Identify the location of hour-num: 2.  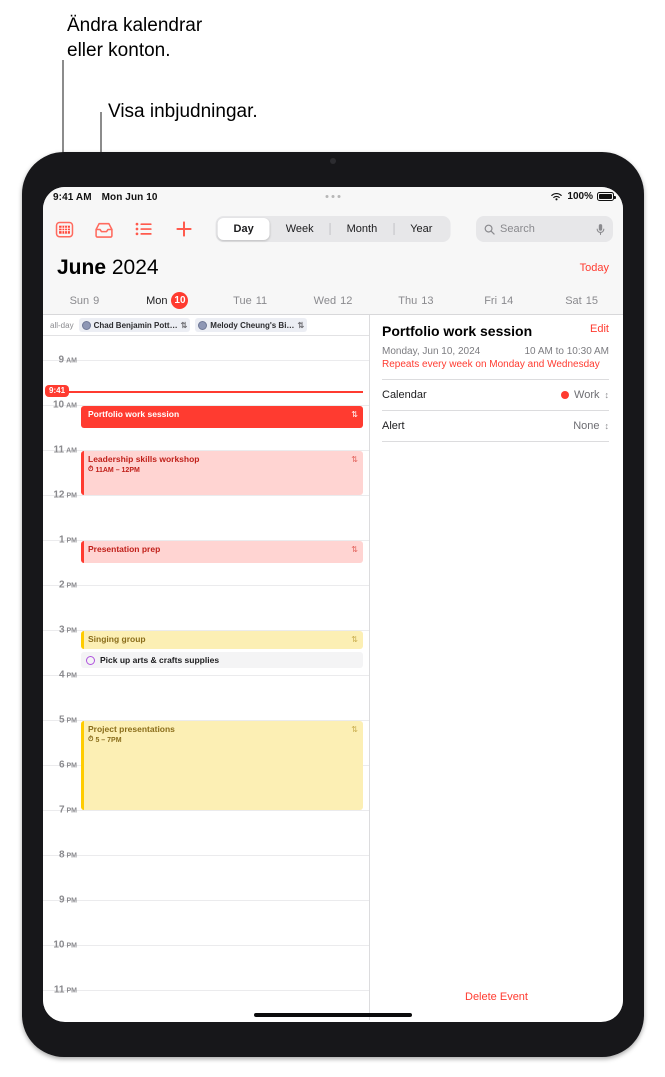
(61, 585).